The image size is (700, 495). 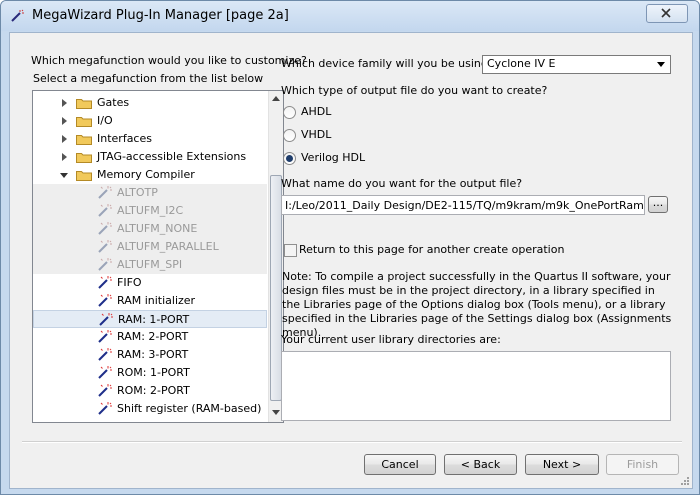 What do you see at coordinates (153, 336) in the screenshot?
I see `tree-item-label: RAM: 2-PORT` at bounding box center [153, 336].